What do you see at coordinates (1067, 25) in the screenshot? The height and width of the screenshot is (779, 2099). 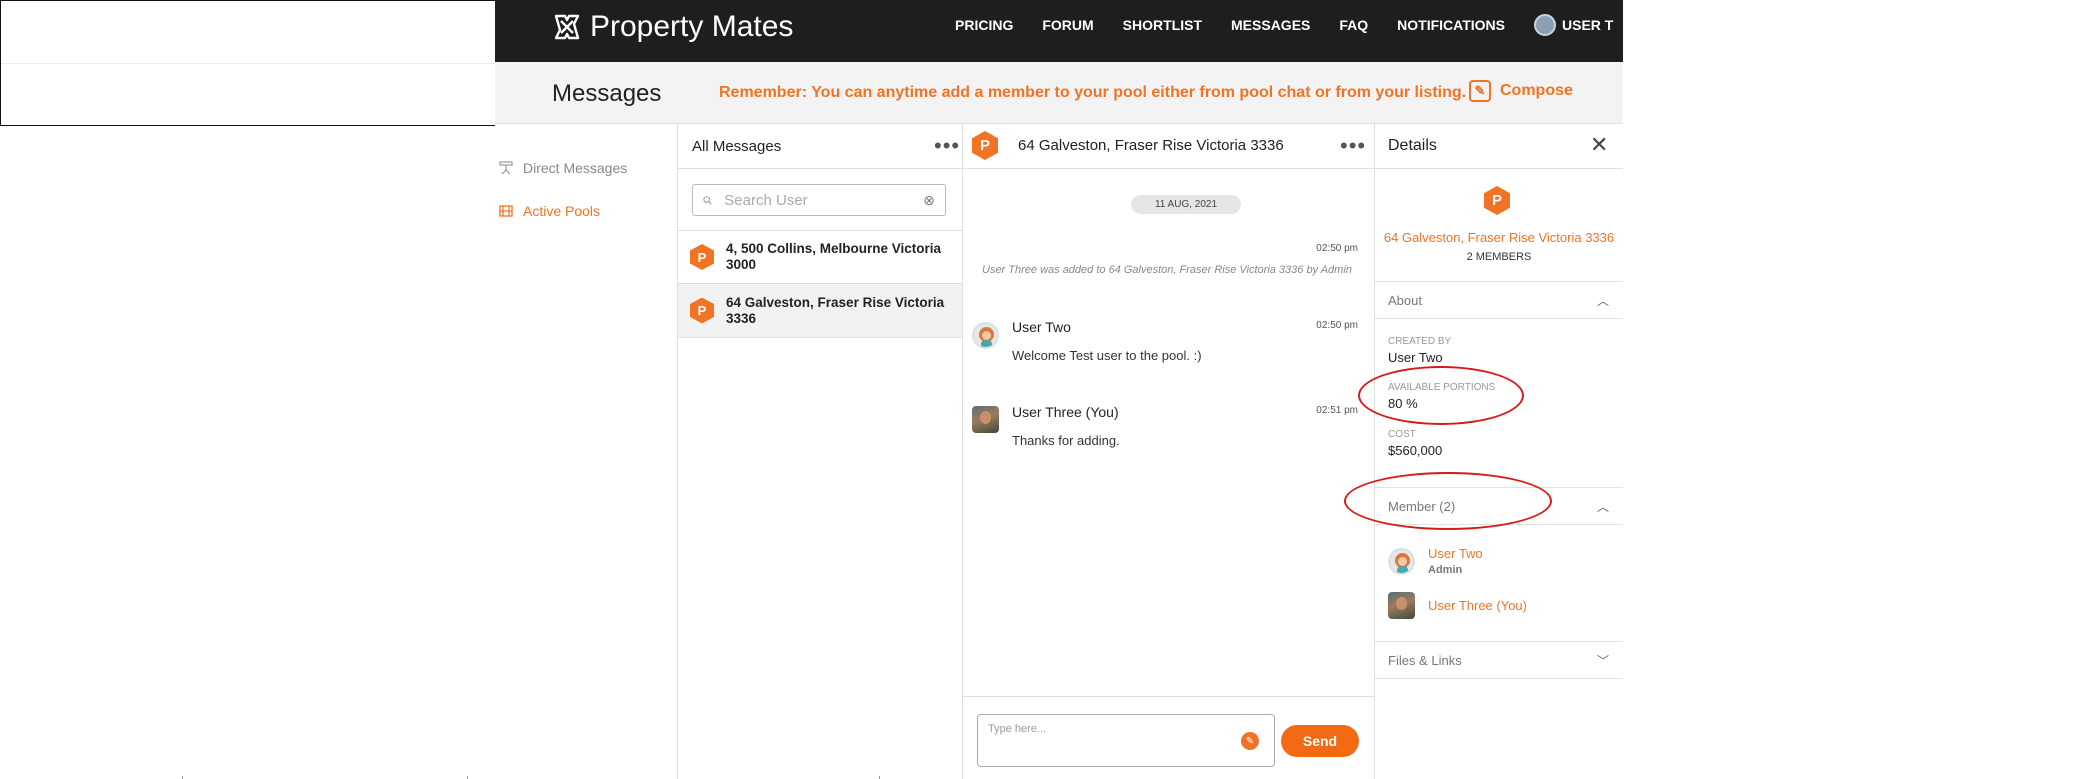 I see `nav-forum: FORUM` at bounding box center [1067, 25].